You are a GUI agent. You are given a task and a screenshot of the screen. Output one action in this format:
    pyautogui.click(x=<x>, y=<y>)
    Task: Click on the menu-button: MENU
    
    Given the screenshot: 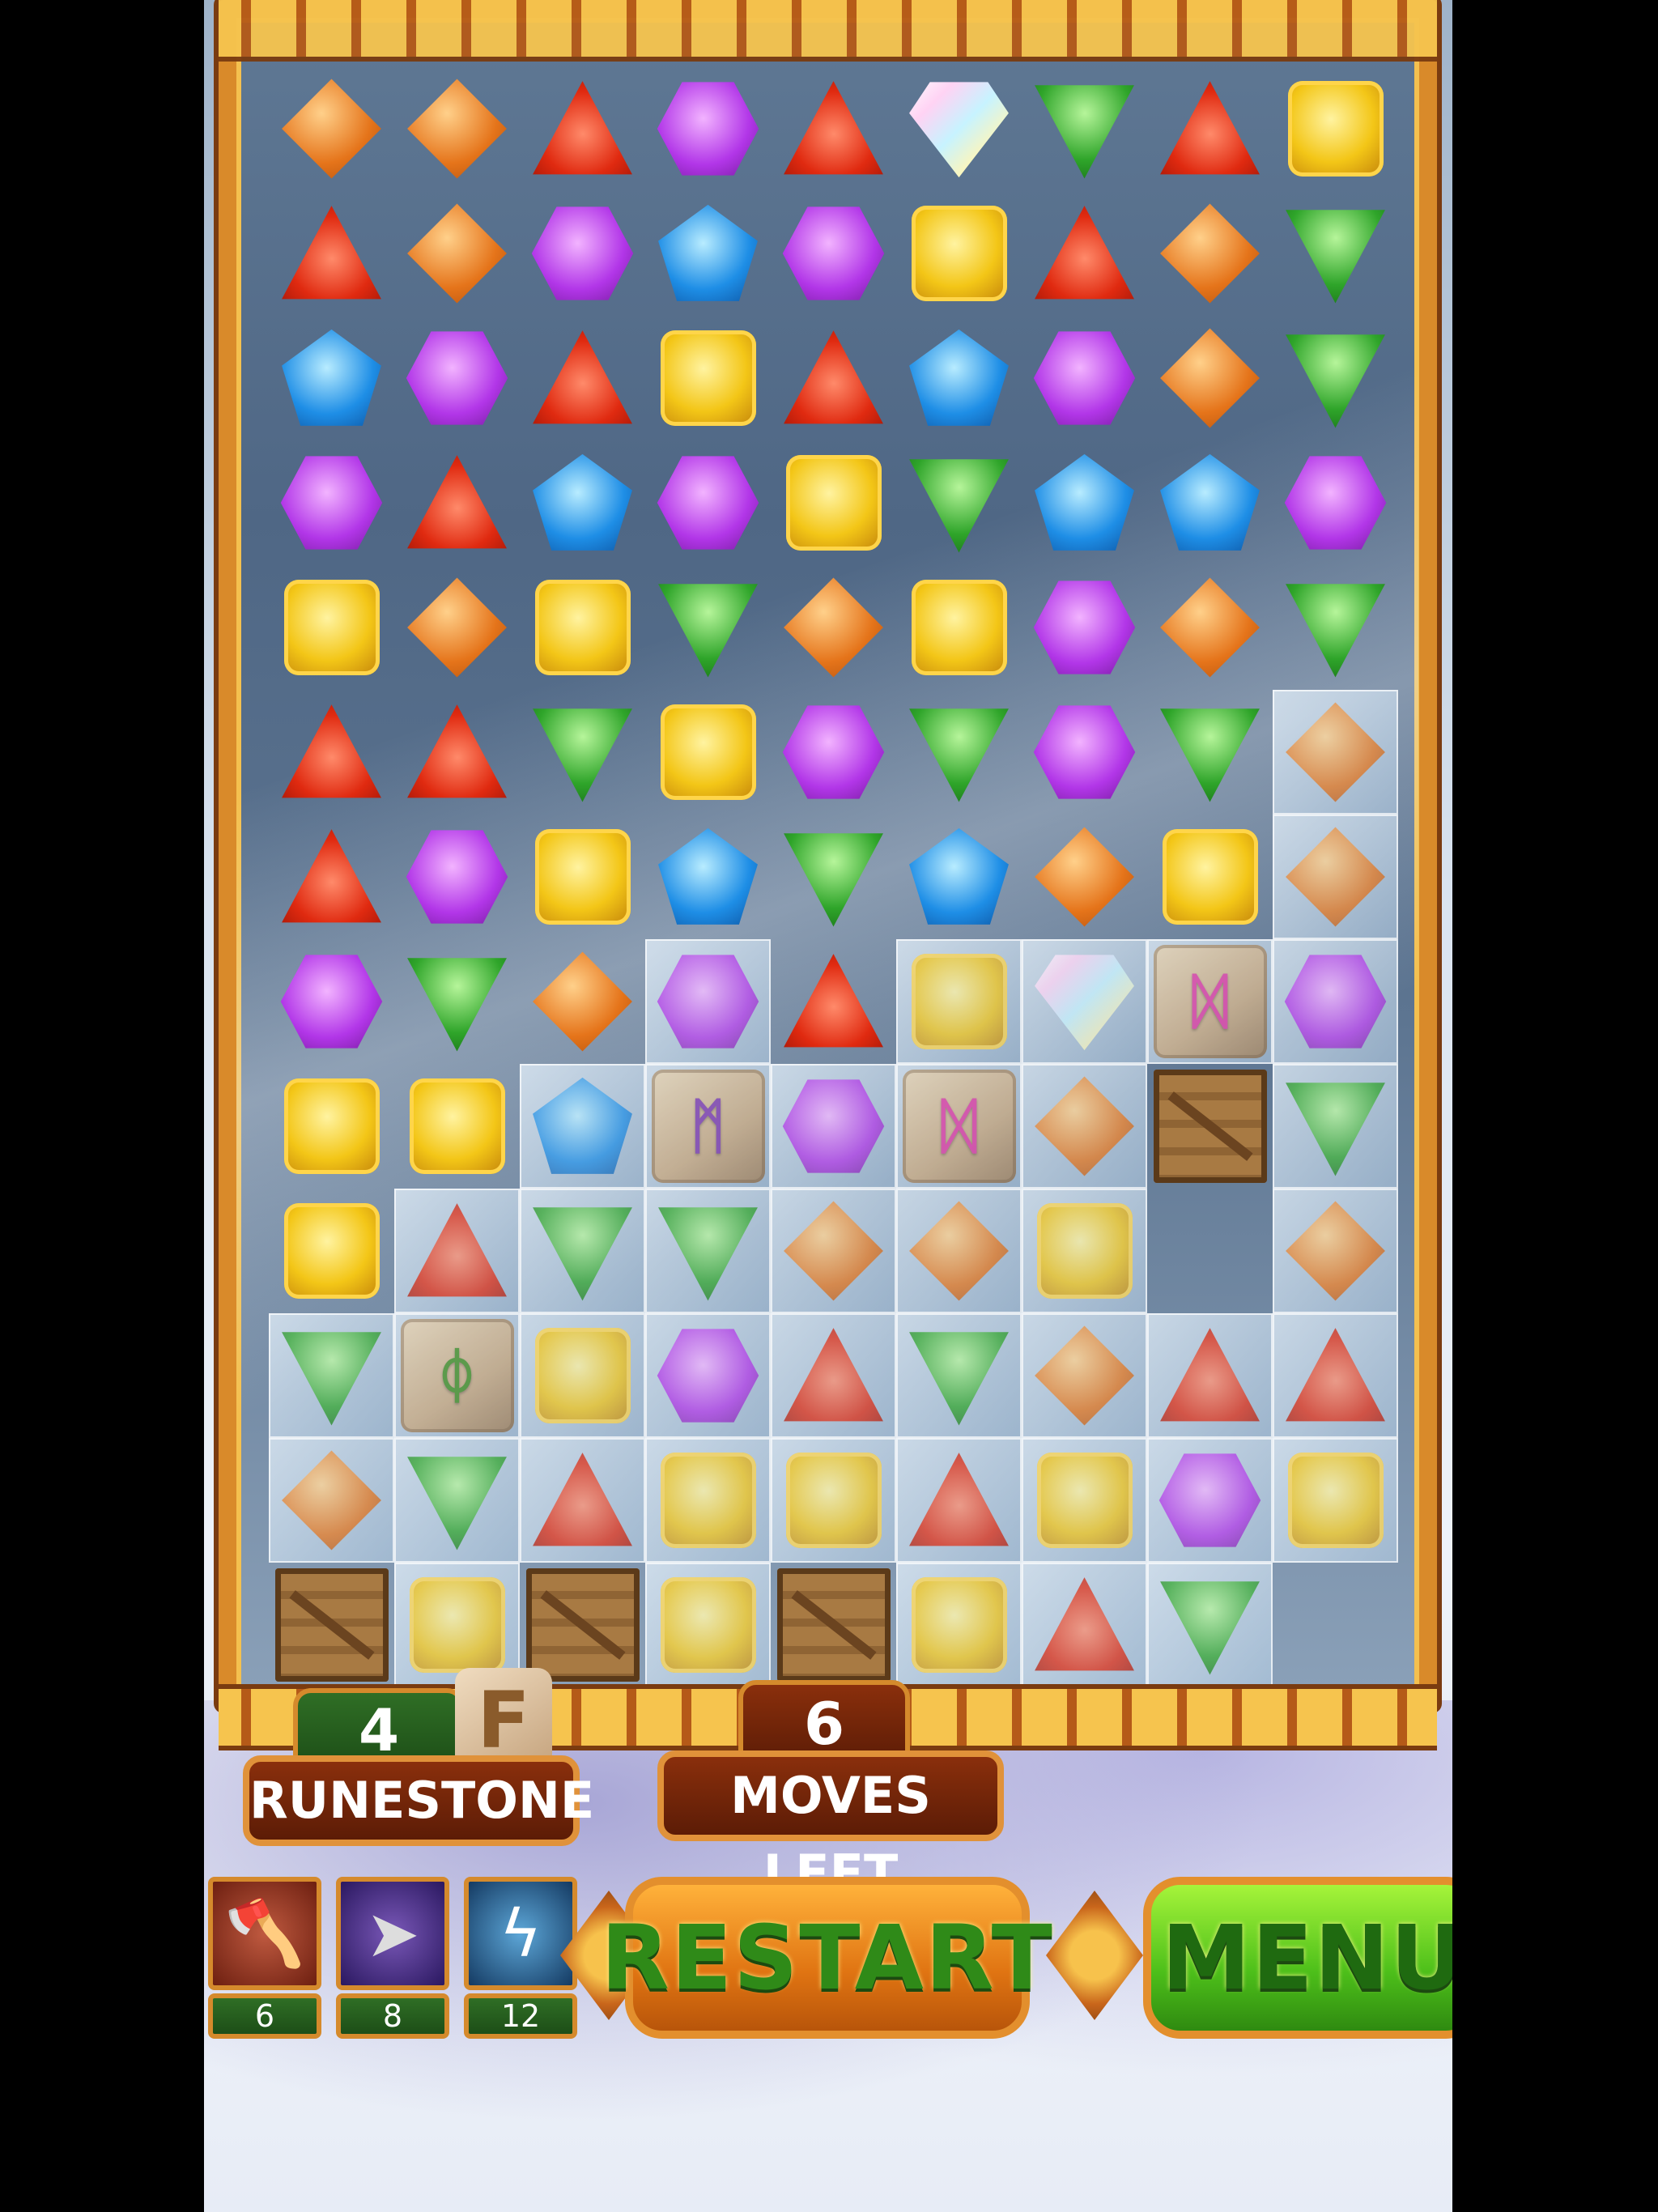 What is the action you would take?
    pyautogui.click(x=1297, y=1958)
    